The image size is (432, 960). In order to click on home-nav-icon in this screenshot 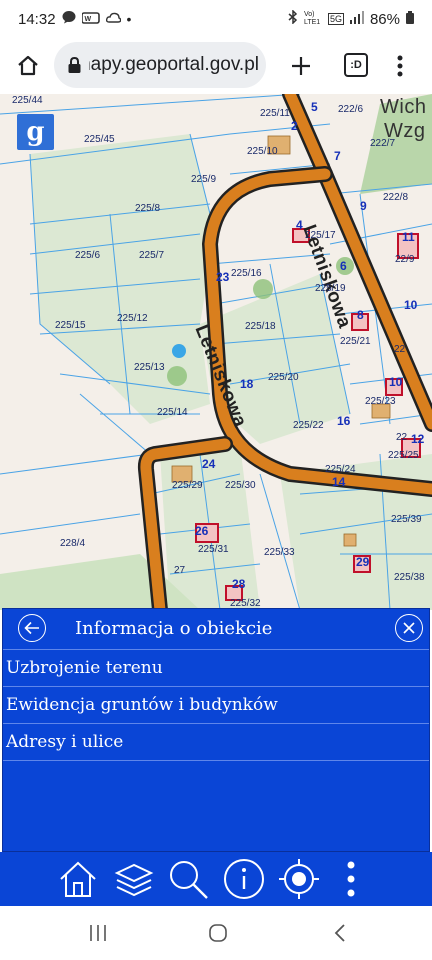, I will do `click(218, 933)`.